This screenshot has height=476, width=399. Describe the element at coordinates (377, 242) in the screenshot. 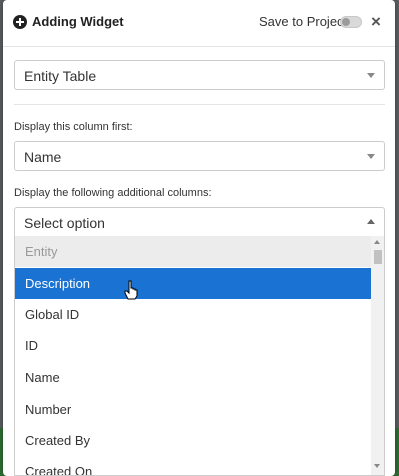

I see `scroll-up-arrow-icon` at that location.